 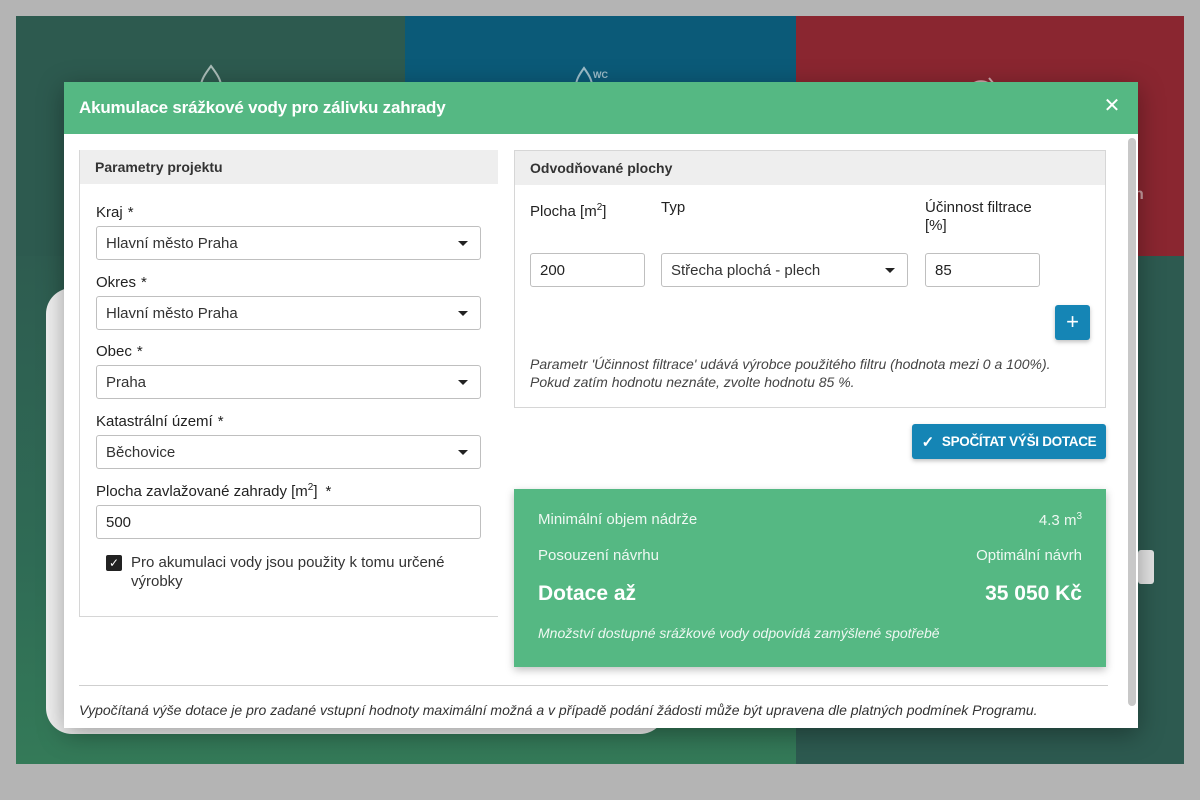 I want to click on min-volume-row: Minimální objem nádrže 4.3 m3, so click(x=810, y=520).